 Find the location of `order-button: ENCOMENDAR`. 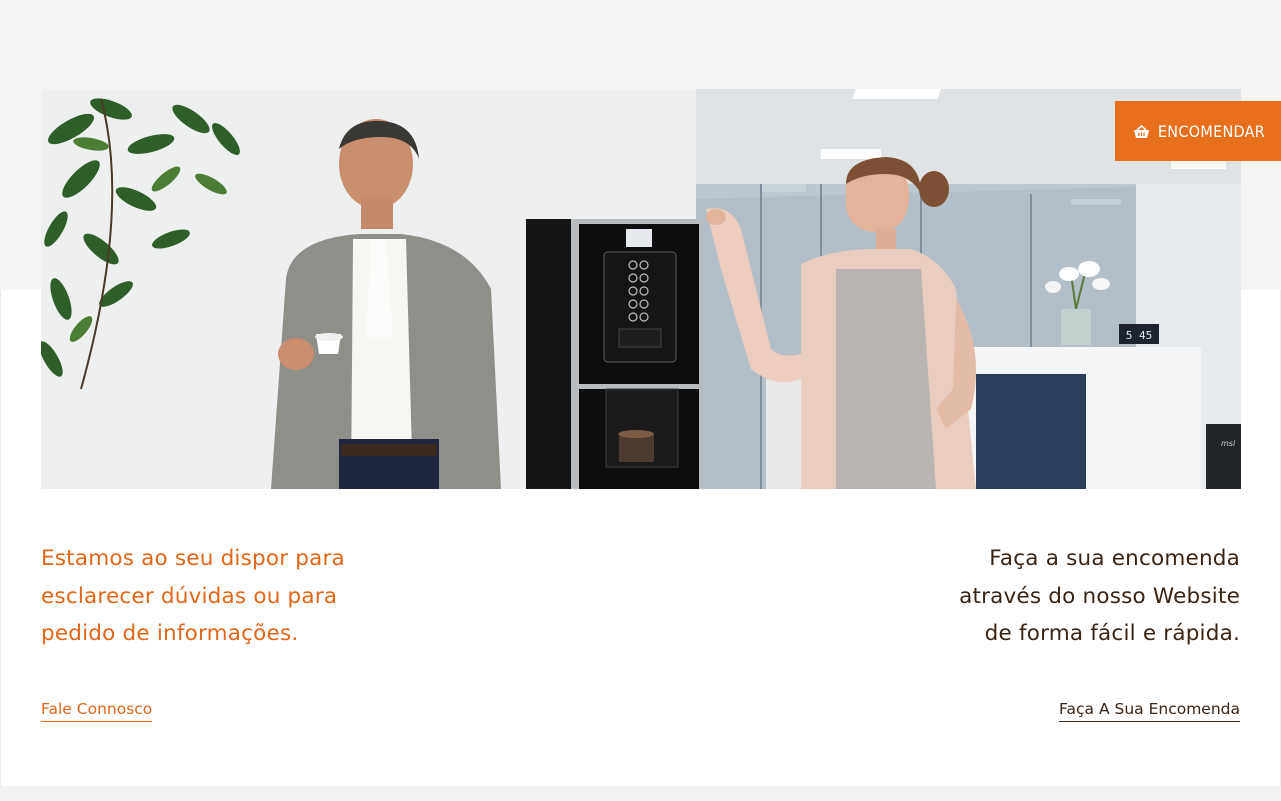

order-button: ENCOMENDAR is located at coordinates (1198, 131).